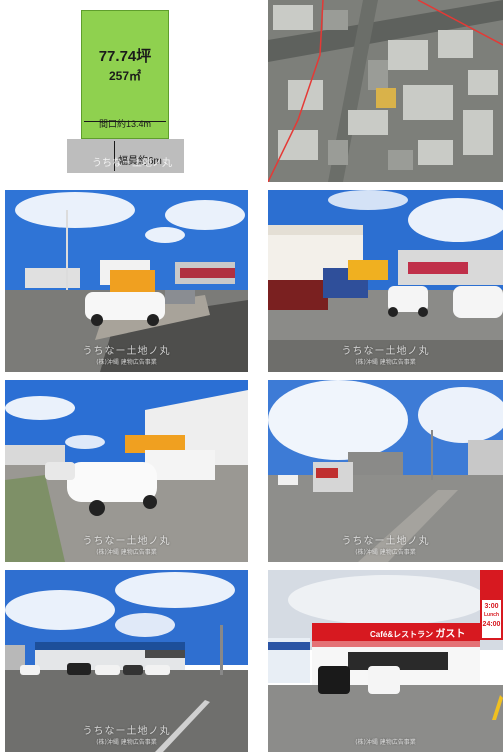  Describe the element at coordinates (385, 91) in the screenshot. I see `aerial-photo` at that location.